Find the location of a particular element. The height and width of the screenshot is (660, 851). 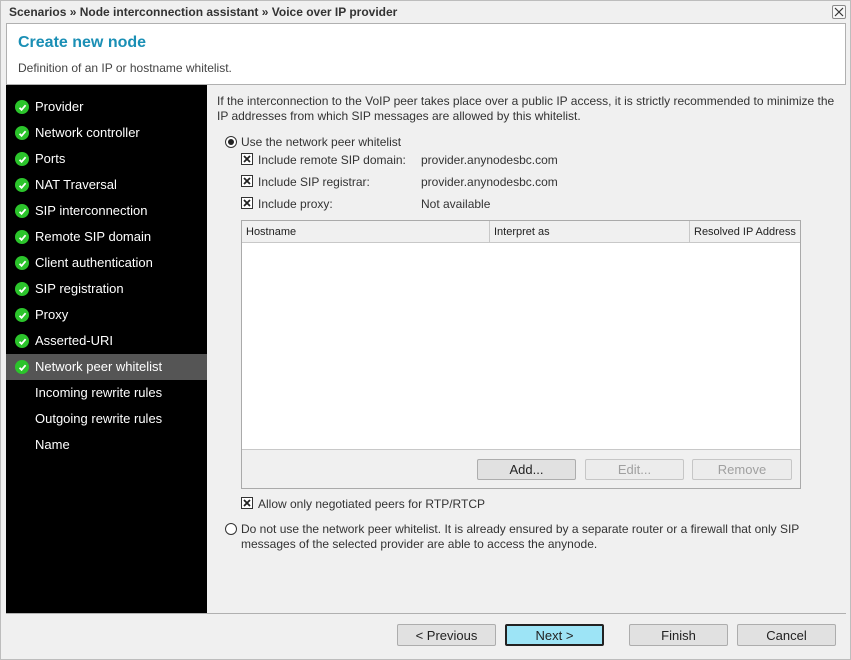

column-header-interpret-as: Interpret as is located at coordinates (590, 232).